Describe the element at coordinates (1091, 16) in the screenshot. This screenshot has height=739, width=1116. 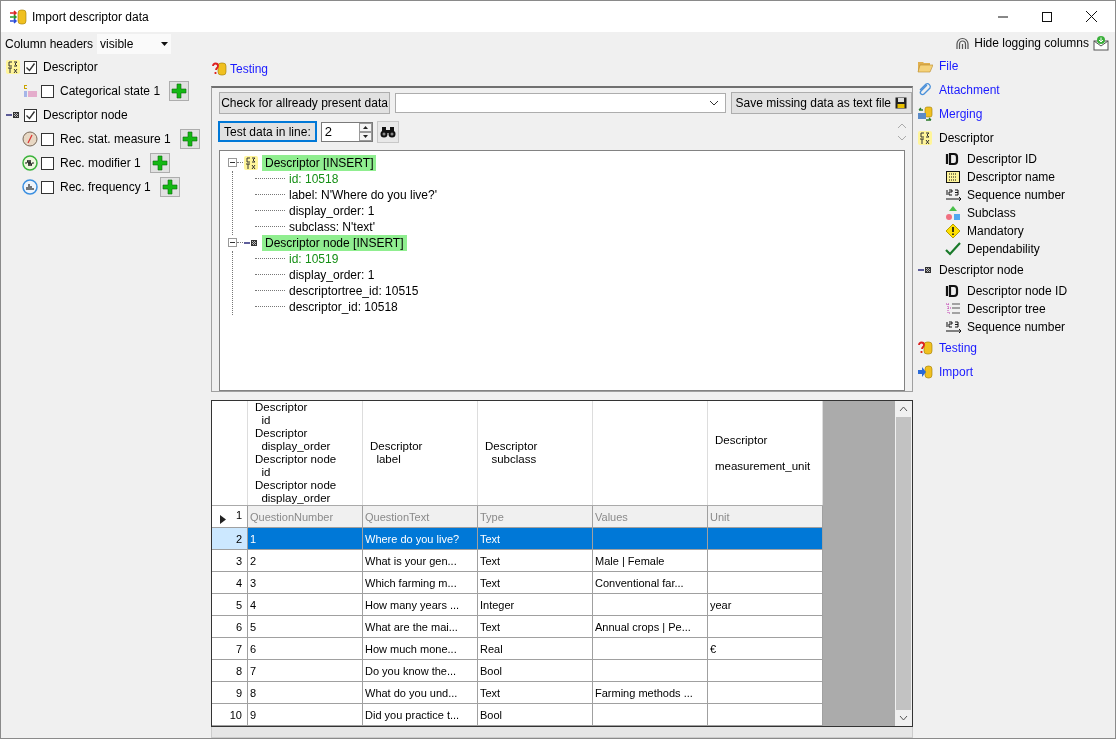
I see `close-icon` at that location.